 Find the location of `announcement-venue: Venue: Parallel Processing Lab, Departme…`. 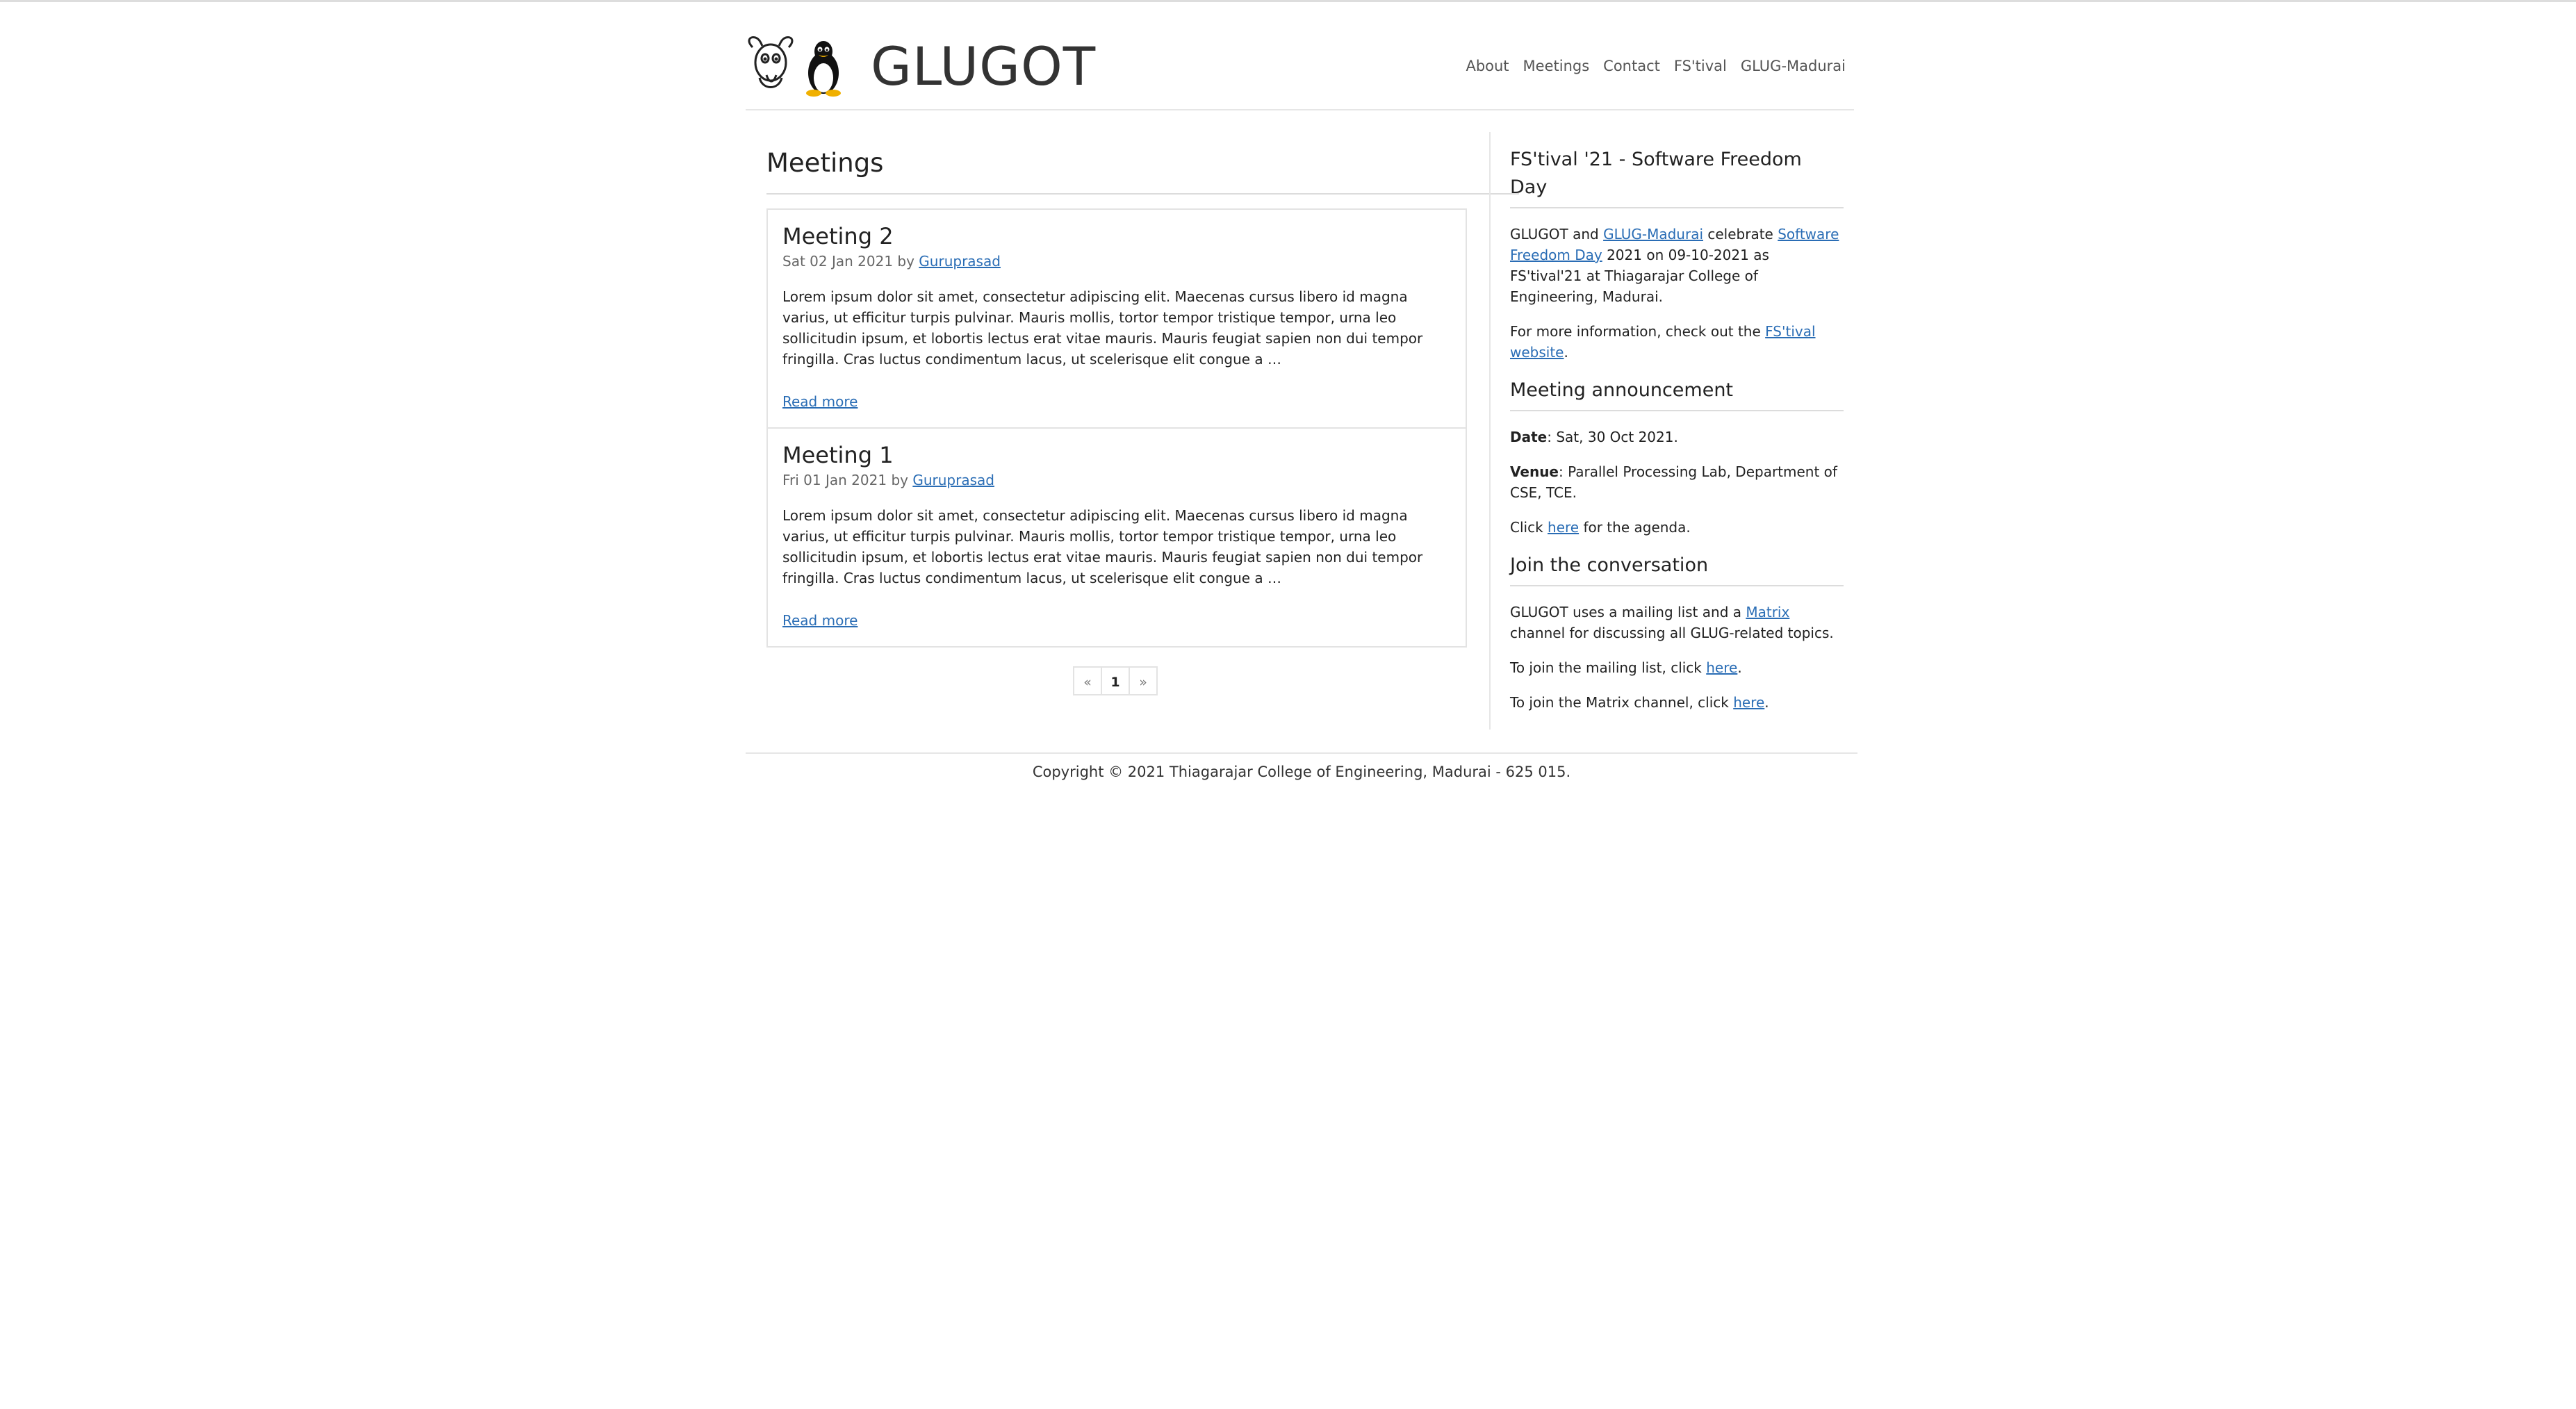

announcement-venue: Venue: Parallel Processing Lab, Departme… is located at coordinates (1673, 482).